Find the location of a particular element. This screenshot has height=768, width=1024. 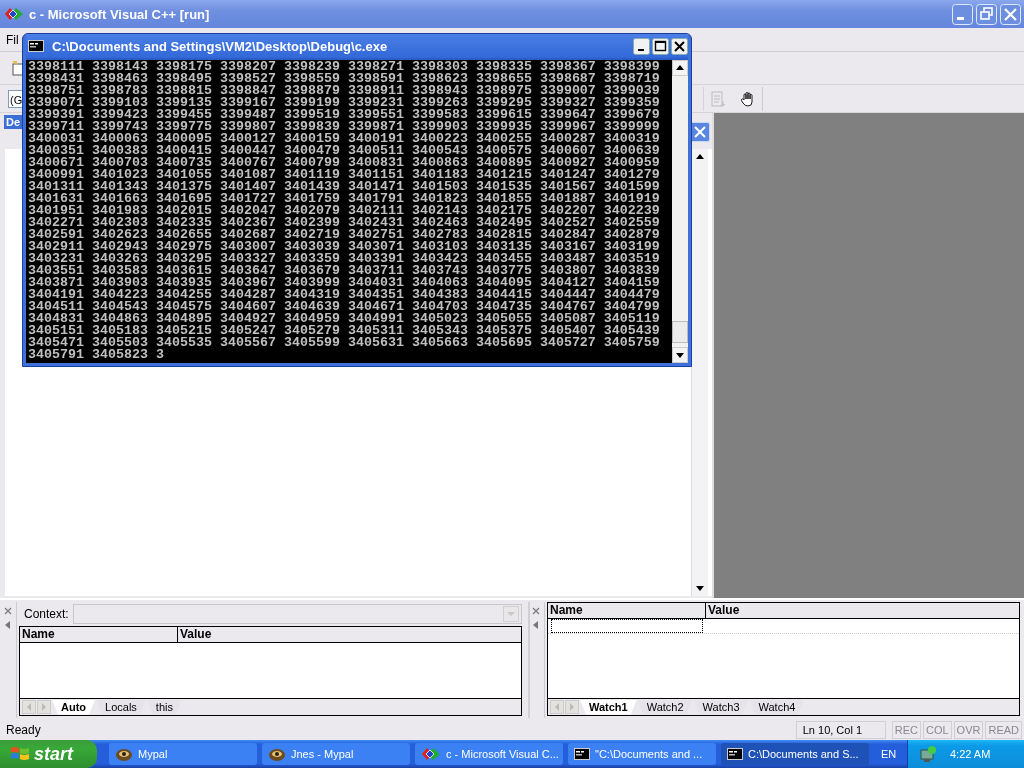

windows-logo-icon is located at coordinates (20, 754).